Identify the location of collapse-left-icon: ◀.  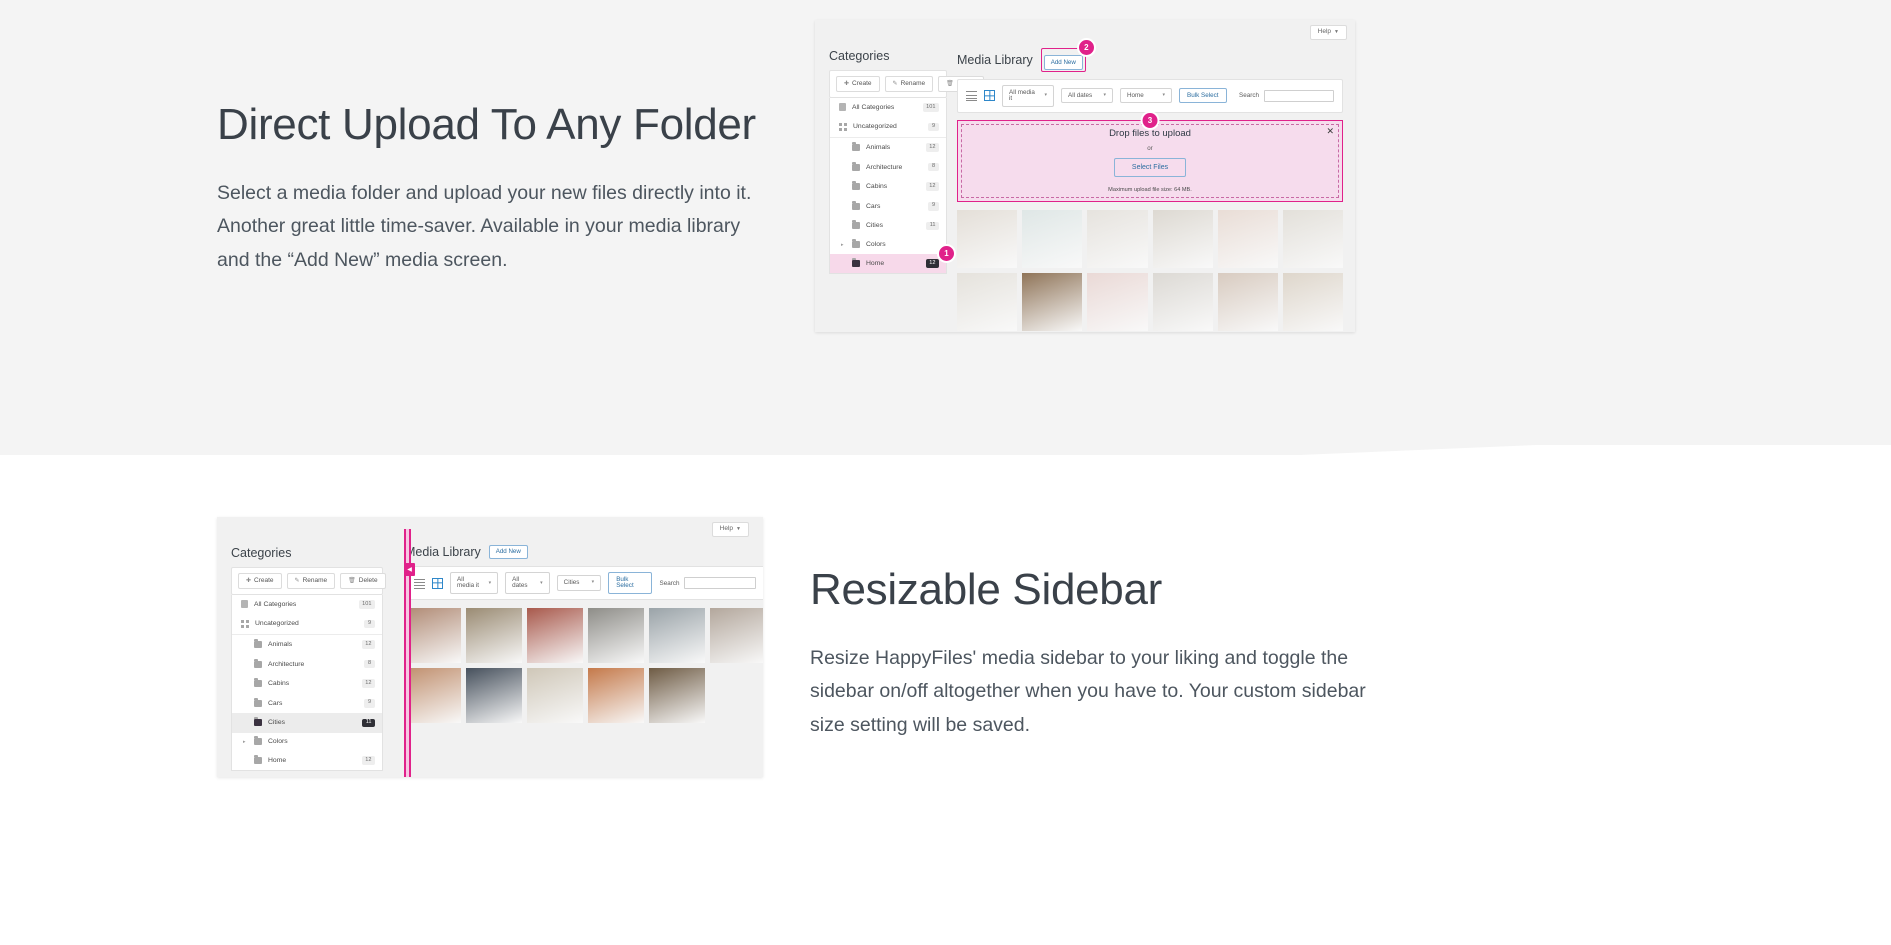
(409, 569).